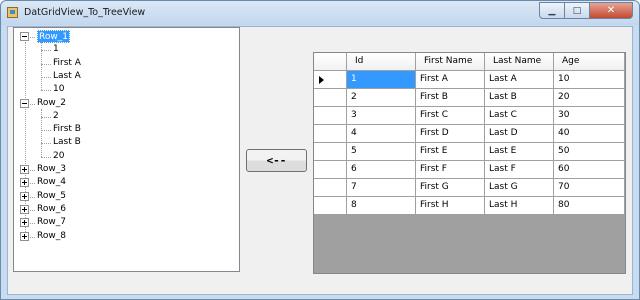 The width and height of the screenshot is (640, 300). I want to click on column-header-age: Age, so click(589, 62).